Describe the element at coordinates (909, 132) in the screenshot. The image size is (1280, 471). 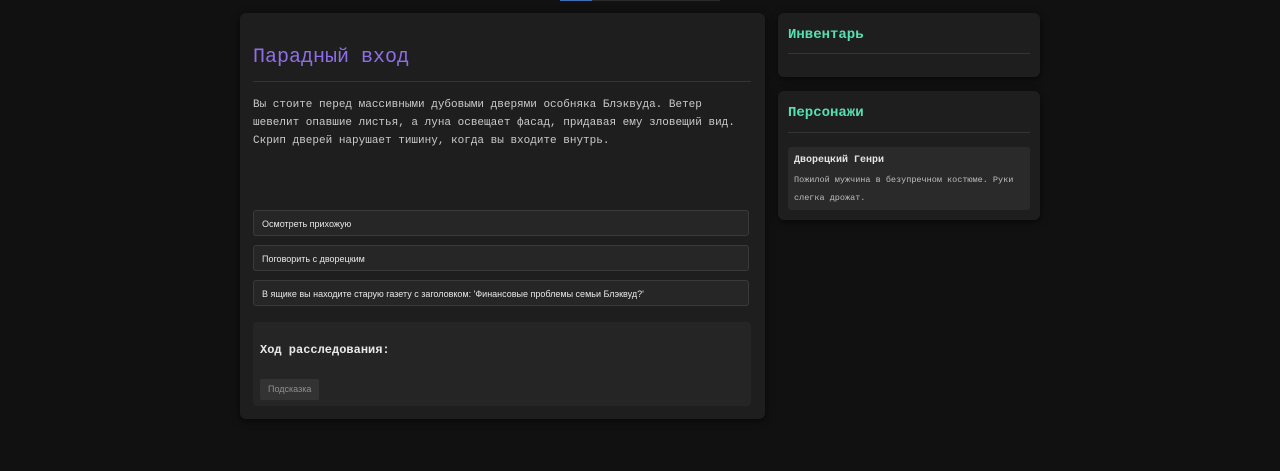
I see `characters-divider` at that location.